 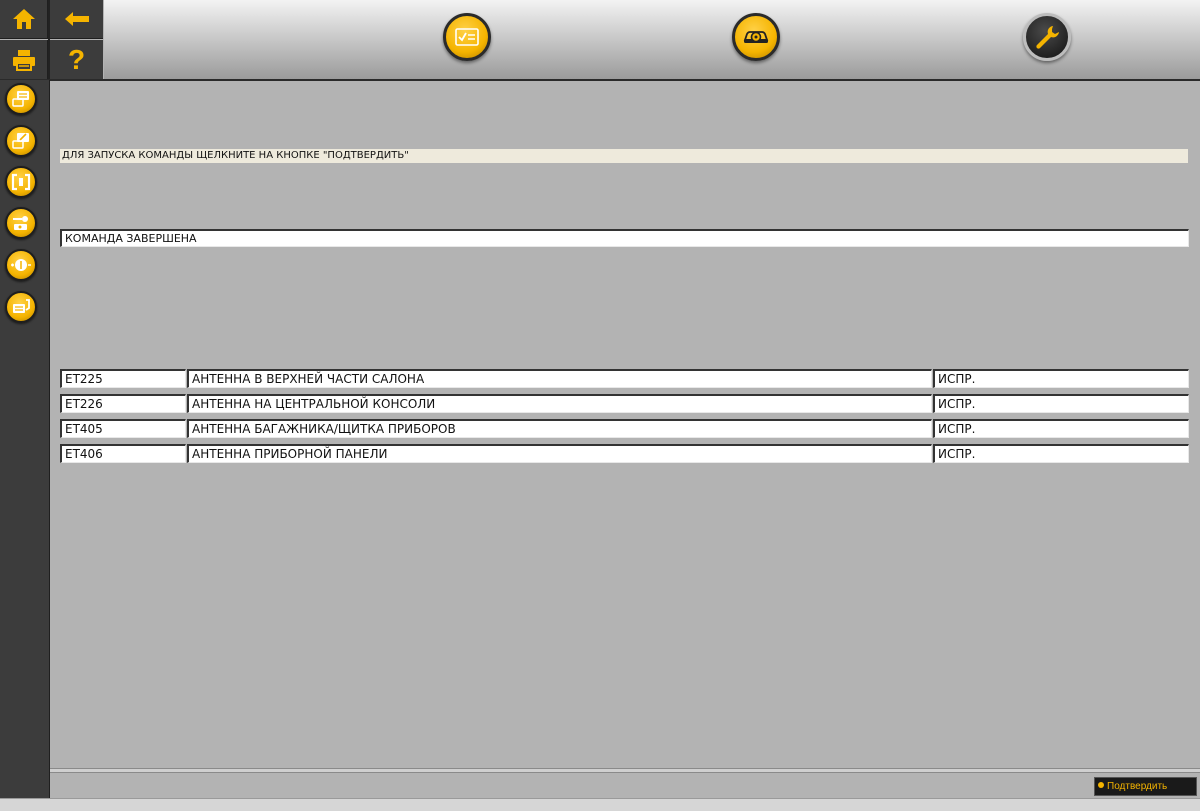 What do you see at coordinates (123, 428) in the screenshot?
I see `row-code: ET405` at bounding box center [123, 428].